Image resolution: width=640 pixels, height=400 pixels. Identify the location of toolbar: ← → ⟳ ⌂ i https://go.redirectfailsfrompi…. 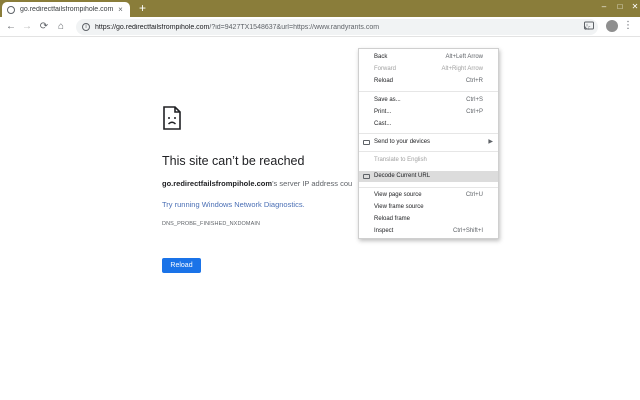
(320, 27).